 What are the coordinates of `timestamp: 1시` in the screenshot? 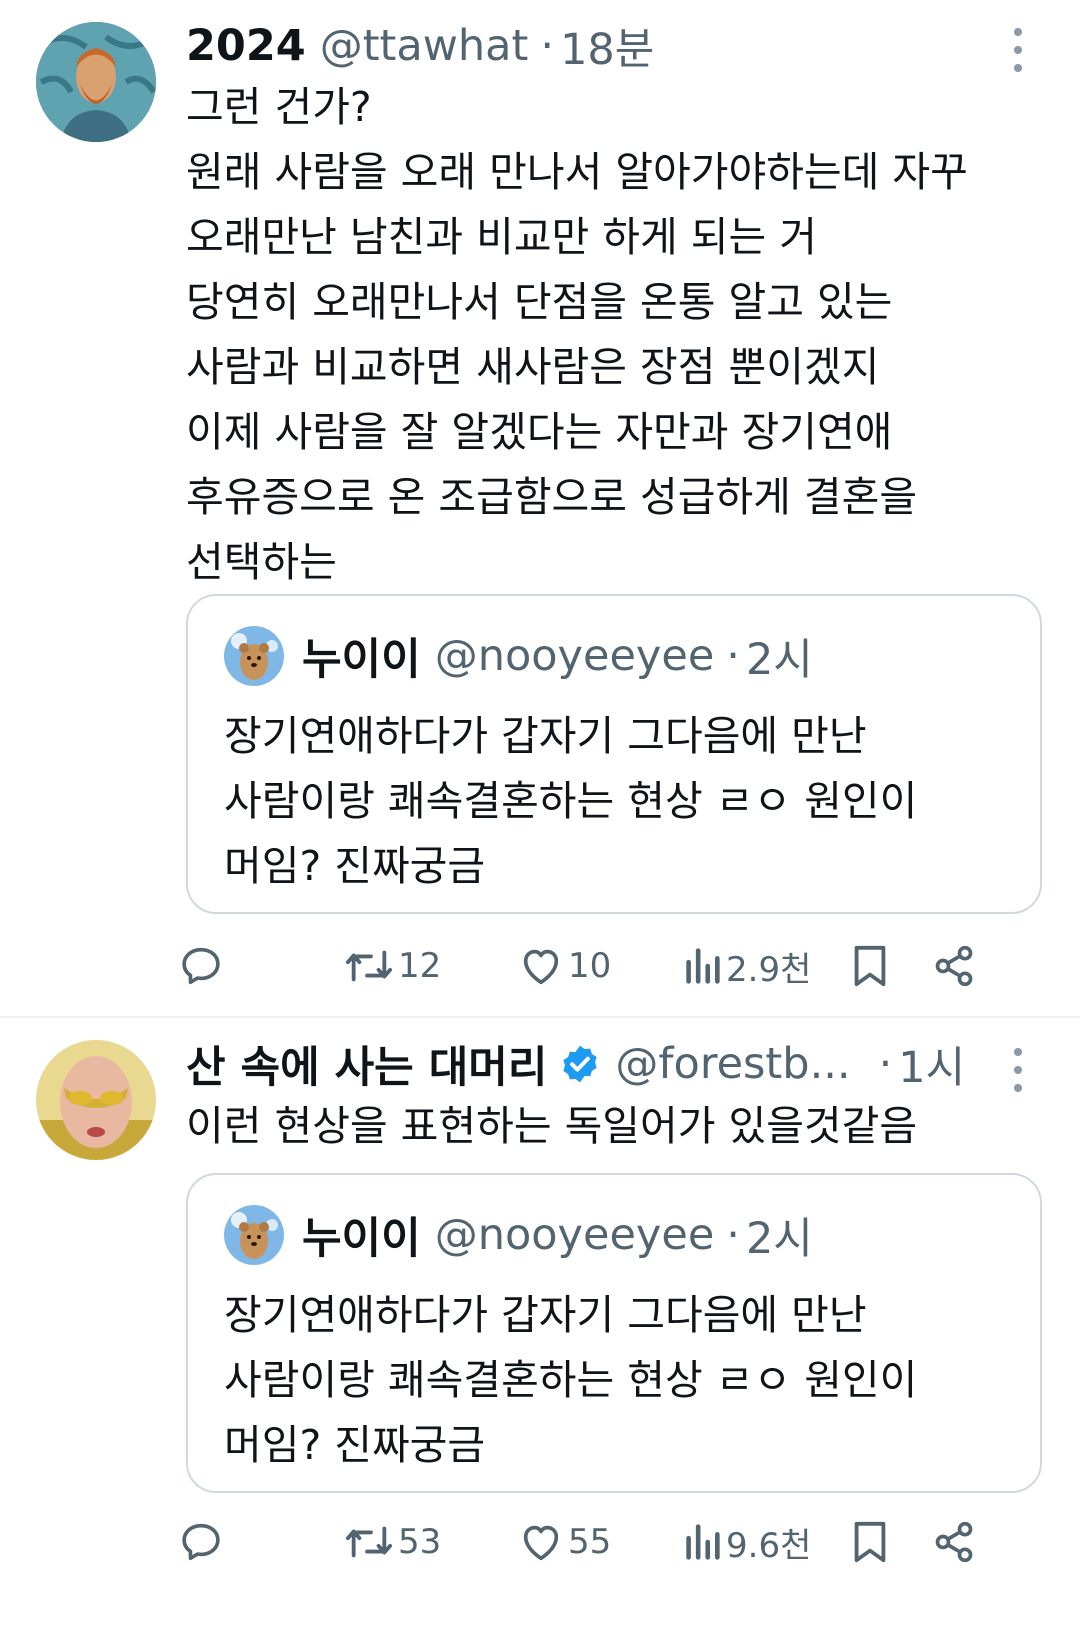 It's located at (931, 1064).